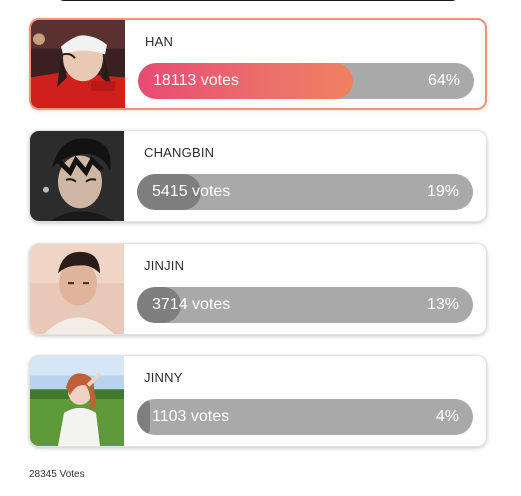 The height and width of the screenshot is (496, 521). I want to click on vote-percent: 19%, so click(442, 191).